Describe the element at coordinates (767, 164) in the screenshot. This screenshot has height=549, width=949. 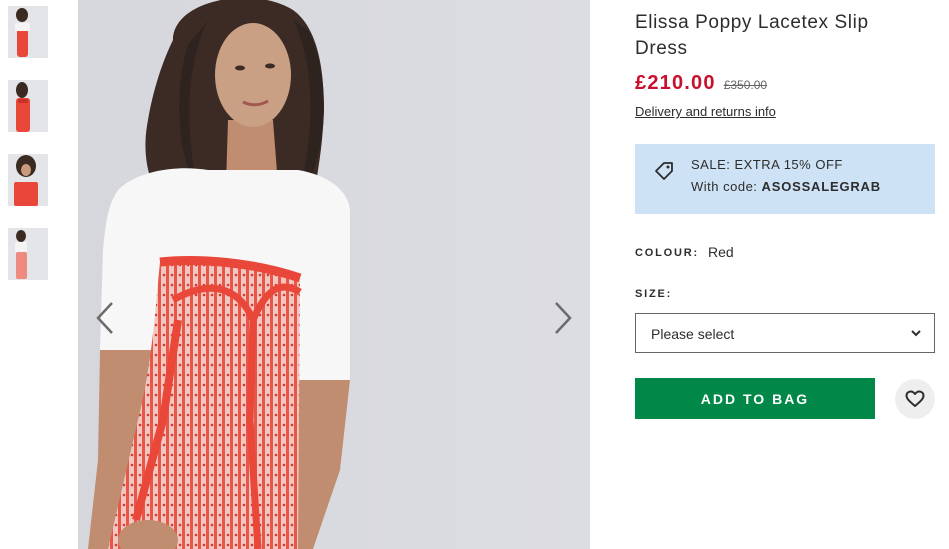
I see `promo-headline: SALE: EXTRA 15% OFF` at that location.